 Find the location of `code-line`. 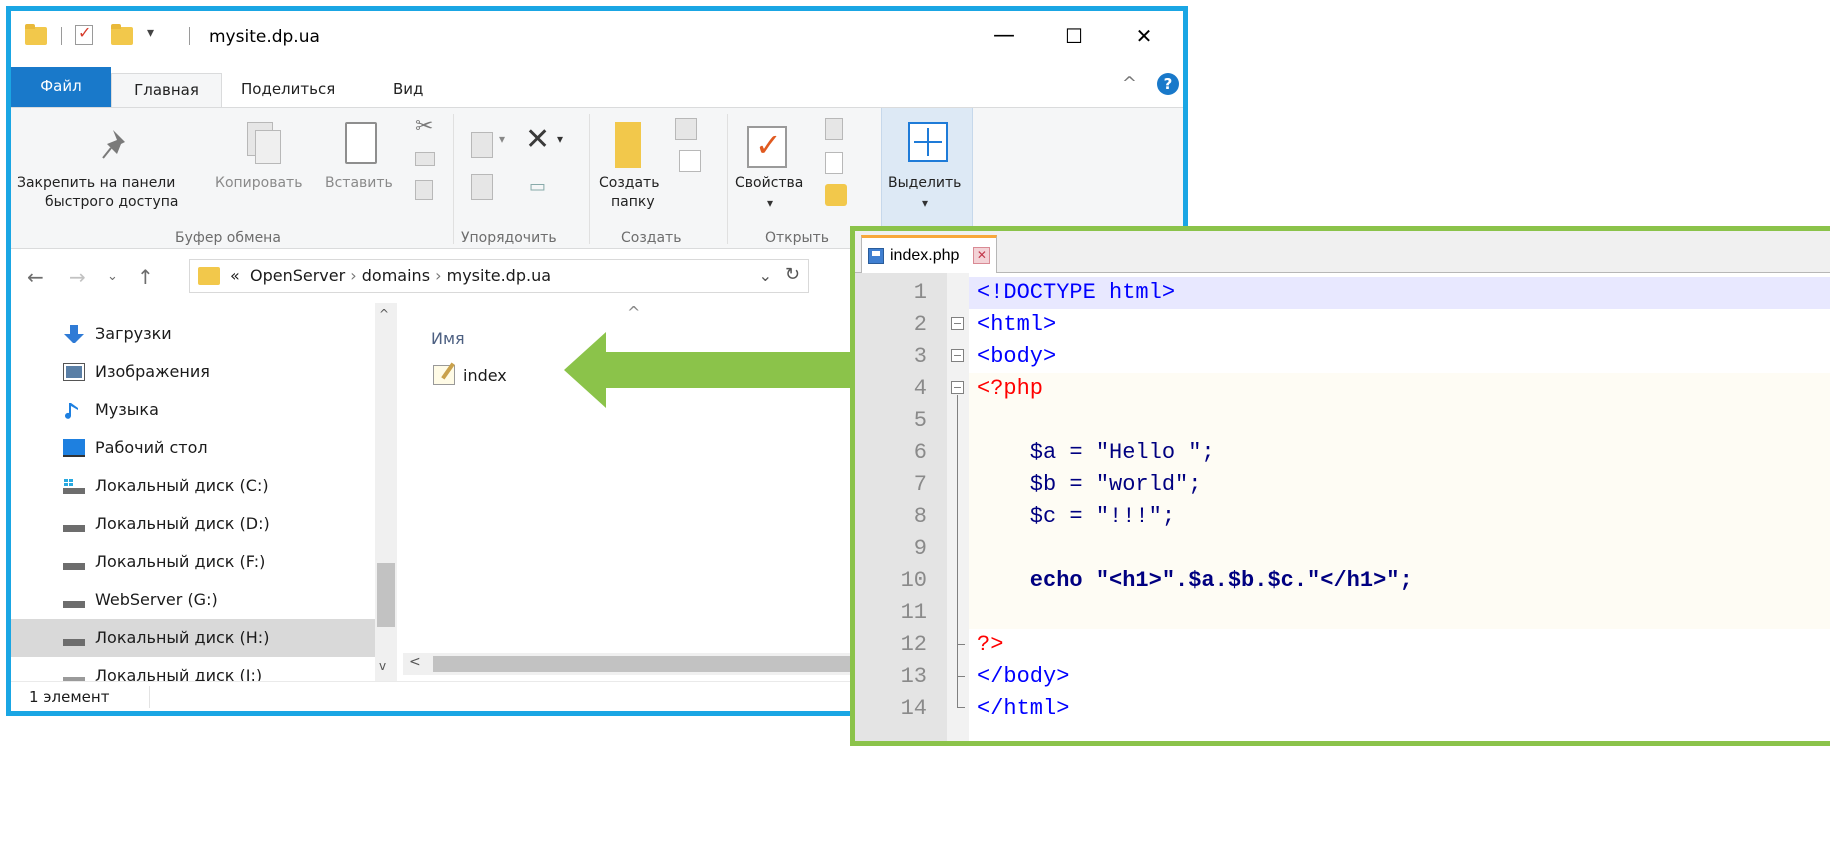

code-line is located at coordinates (1399, 421).